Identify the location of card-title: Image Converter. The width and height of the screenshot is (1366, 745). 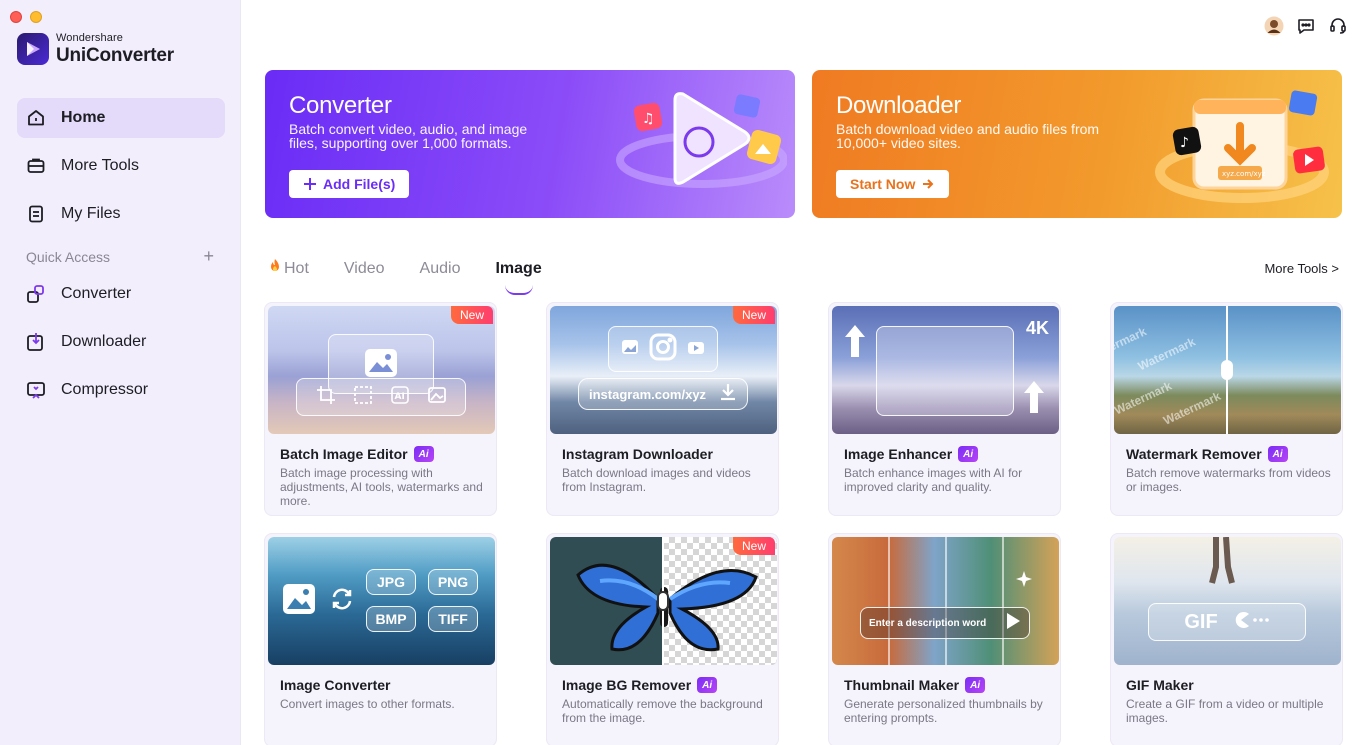
(335, 685).